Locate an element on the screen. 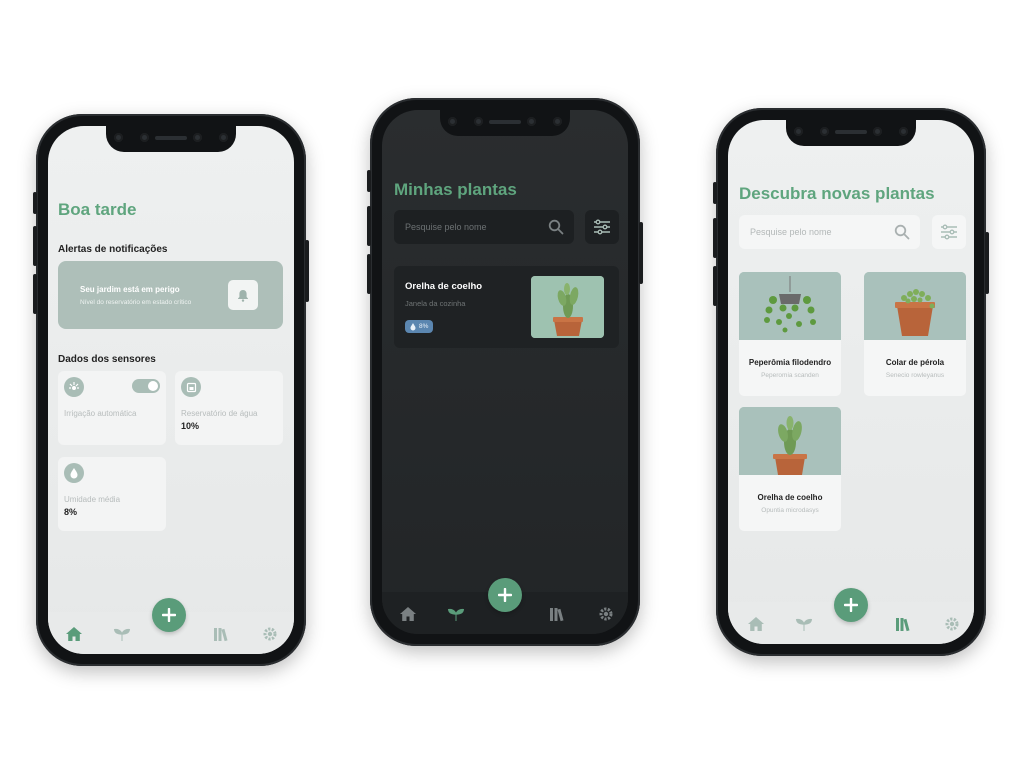  plant-name: Colar de pérola is located at coordinates (915, 362).